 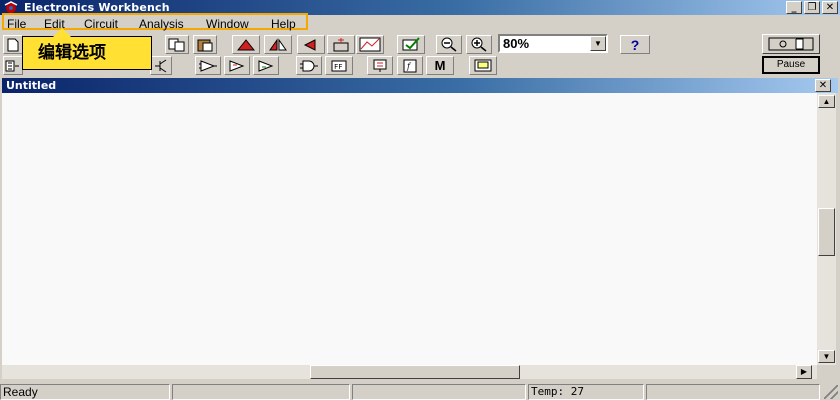 I want to click on menu-help: Help, so click(x=283, y=24).